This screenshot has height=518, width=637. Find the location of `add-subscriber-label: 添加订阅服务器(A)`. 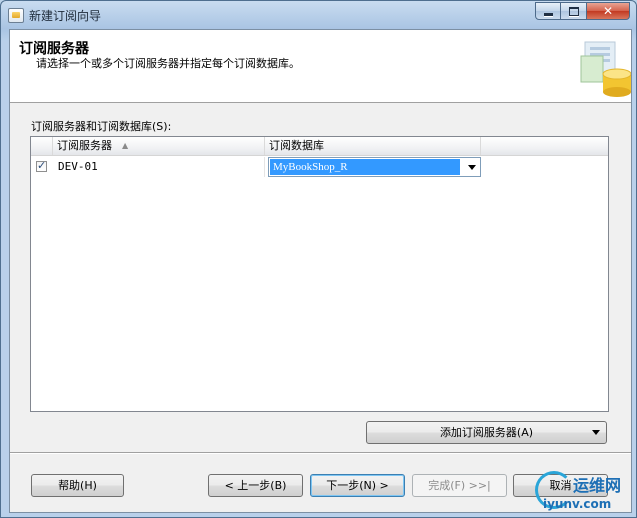

add-subscriber-label: 添加订阅服务器(A) is located at coordinates (486, 432).